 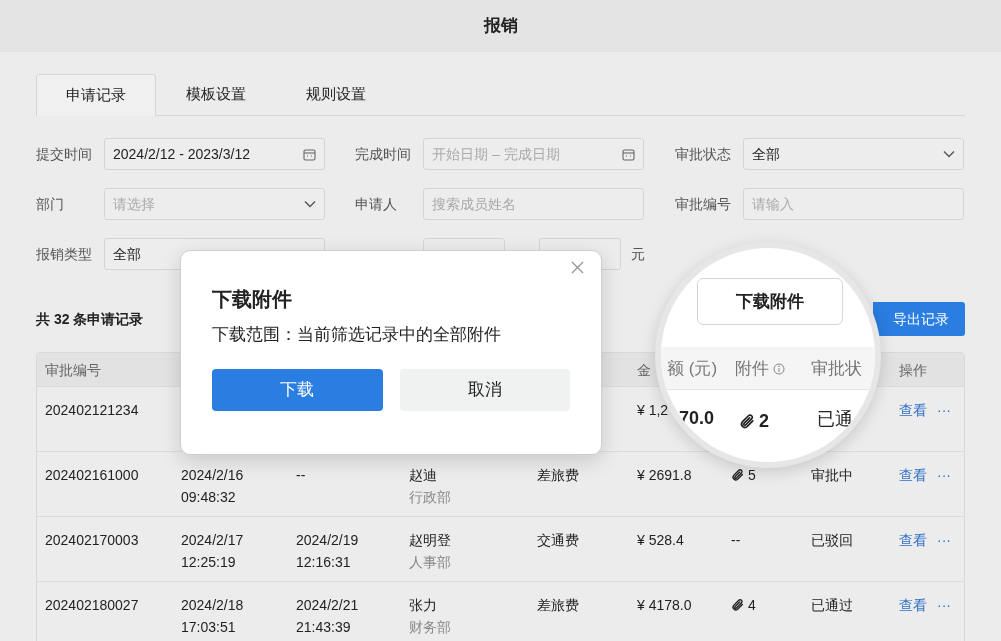 I want to click on tab: 模板设置, so click(x=216, y=94).